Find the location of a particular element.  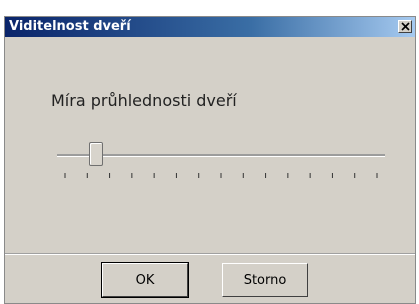

slider-track is located at coordinates (221, 155).